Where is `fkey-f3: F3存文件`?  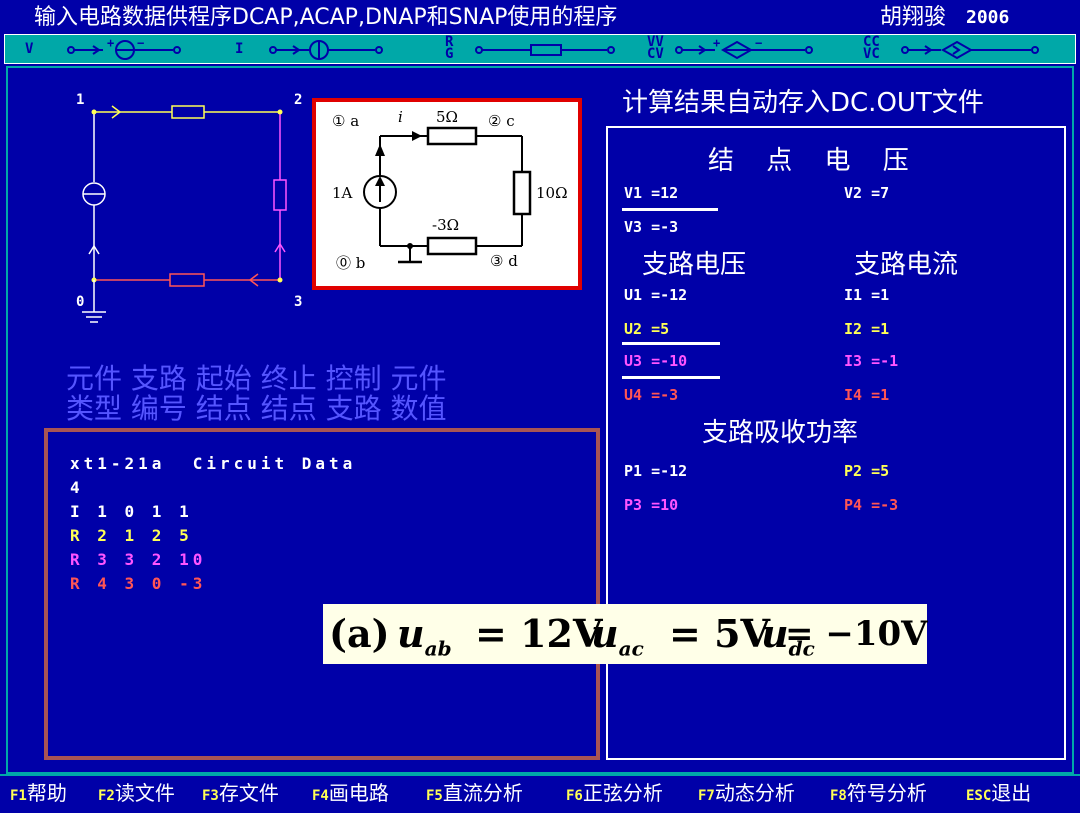 fkey-f3: F3存文件 is located at coordinates (240, 794).